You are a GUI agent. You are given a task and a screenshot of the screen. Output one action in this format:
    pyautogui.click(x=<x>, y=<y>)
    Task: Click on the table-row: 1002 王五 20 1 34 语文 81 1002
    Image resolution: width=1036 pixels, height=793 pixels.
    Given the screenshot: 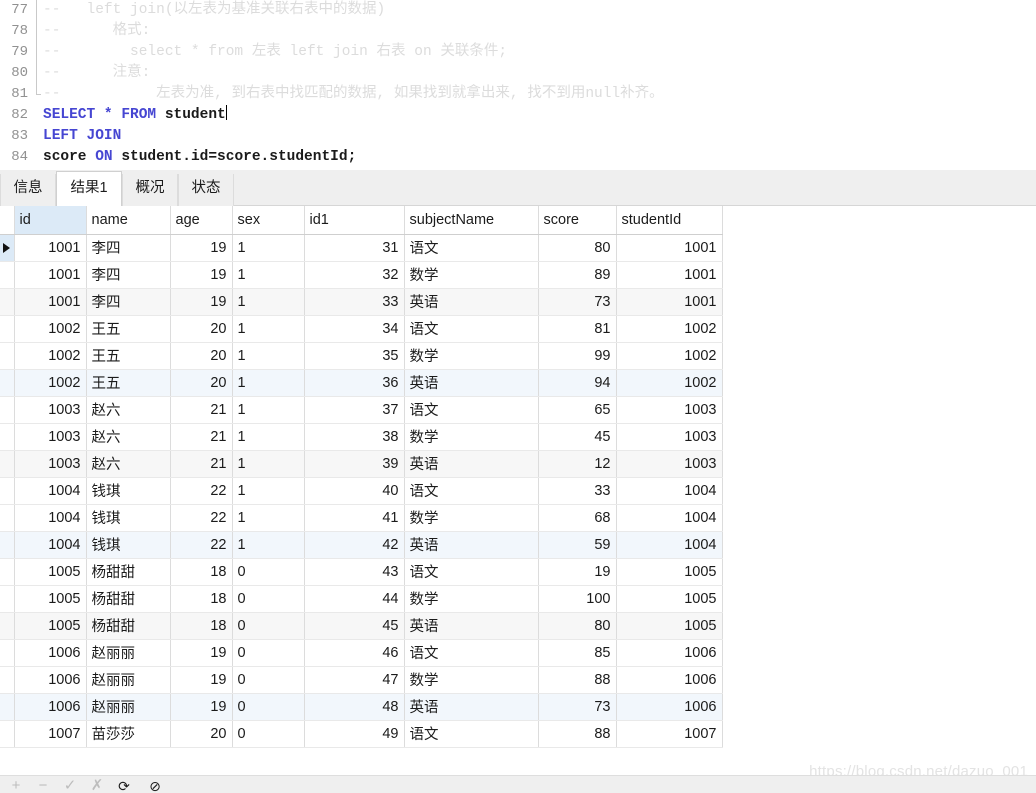 What is the action you would take?
    pyautogui.click(x=361, y=329)
    